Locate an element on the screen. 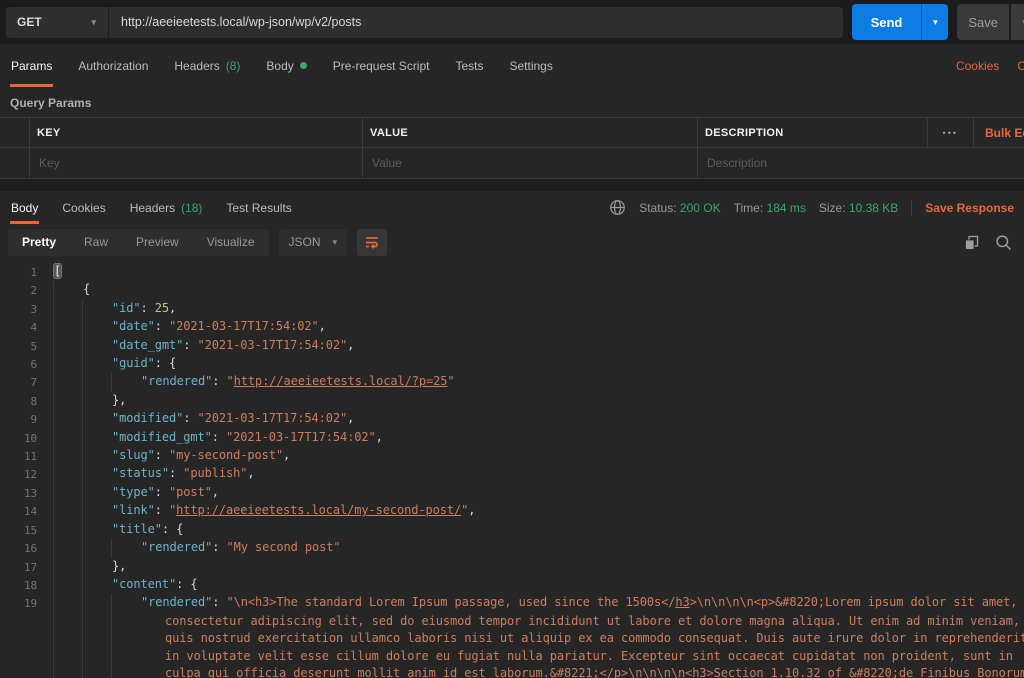 This screenshot has width=1024, height=678. code-line: 16 "rendered": "My second post" is located at coordinates (512, 548).